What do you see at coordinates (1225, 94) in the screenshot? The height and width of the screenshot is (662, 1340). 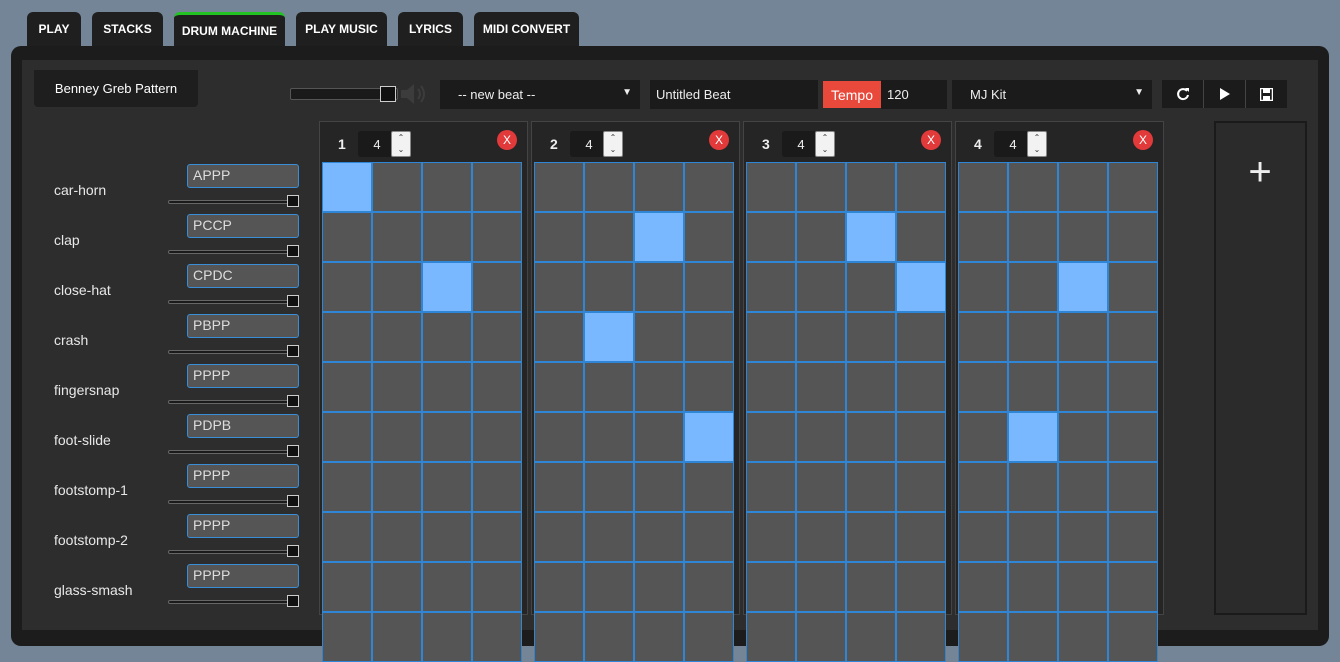 I see `play-button` at bounding box center [1225, 94].